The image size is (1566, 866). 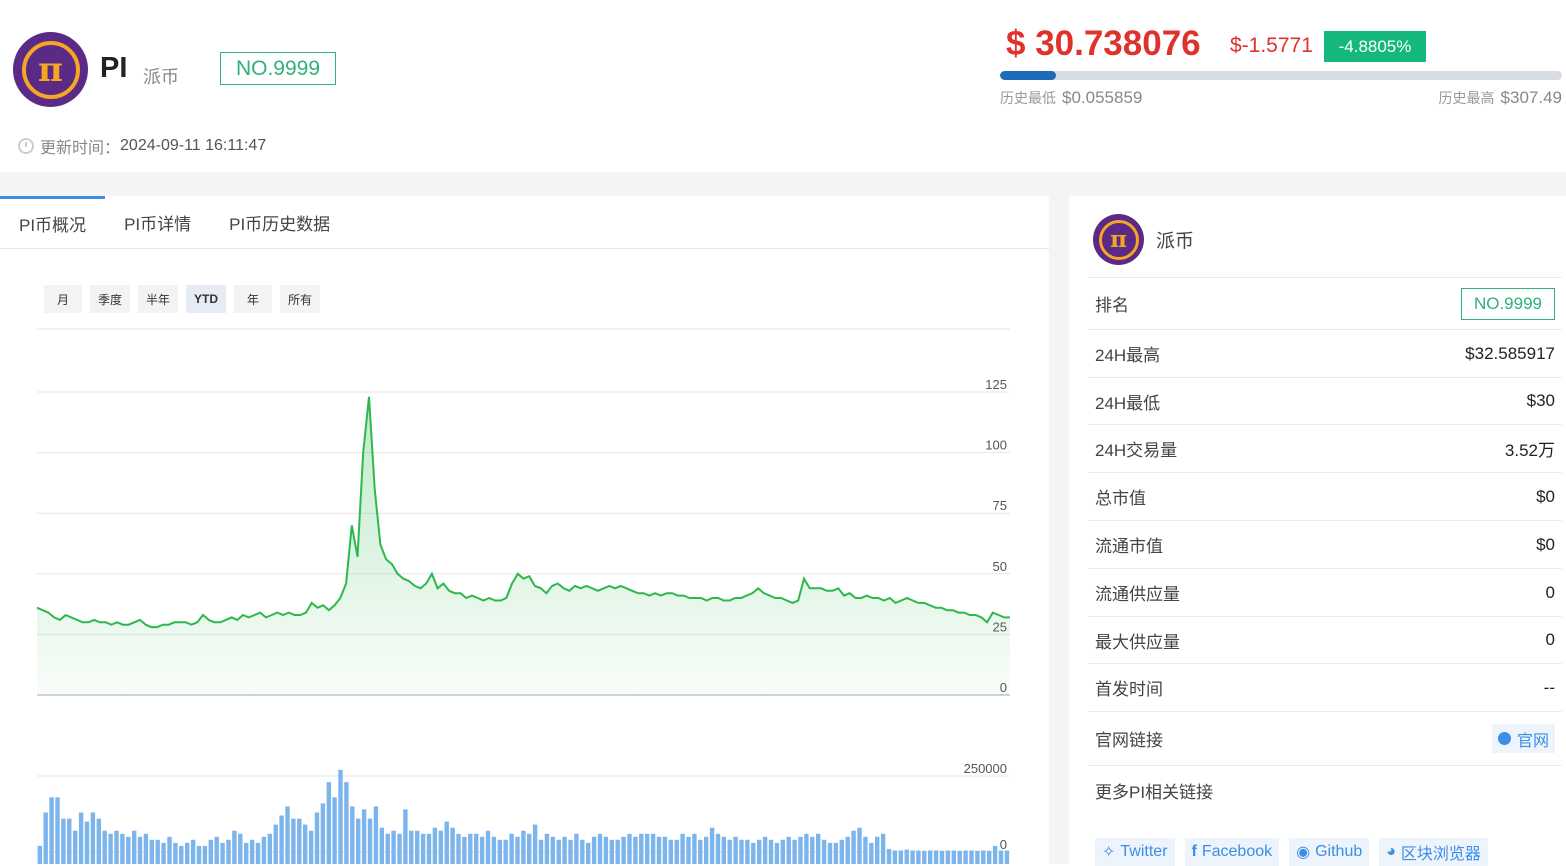 I want to click on github-icon: ◉, so click(x=1303, y=852).